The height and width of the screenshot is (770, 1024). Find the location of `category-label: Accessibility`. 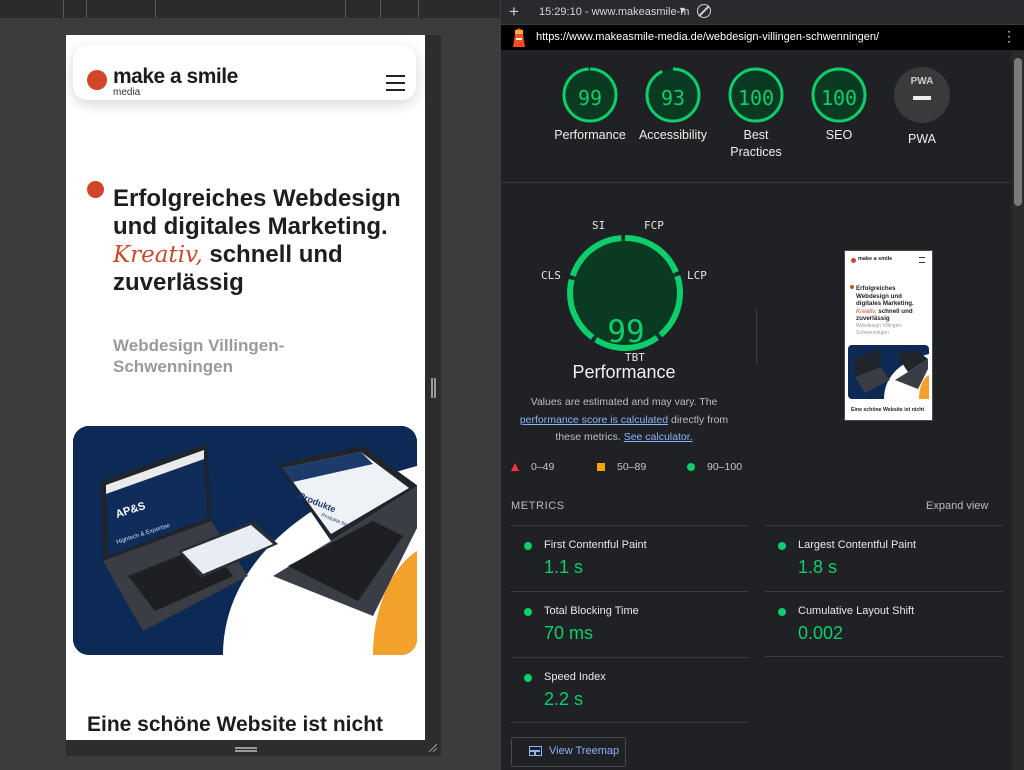

category-label: Accessibility is located at coordinates (673, 135).